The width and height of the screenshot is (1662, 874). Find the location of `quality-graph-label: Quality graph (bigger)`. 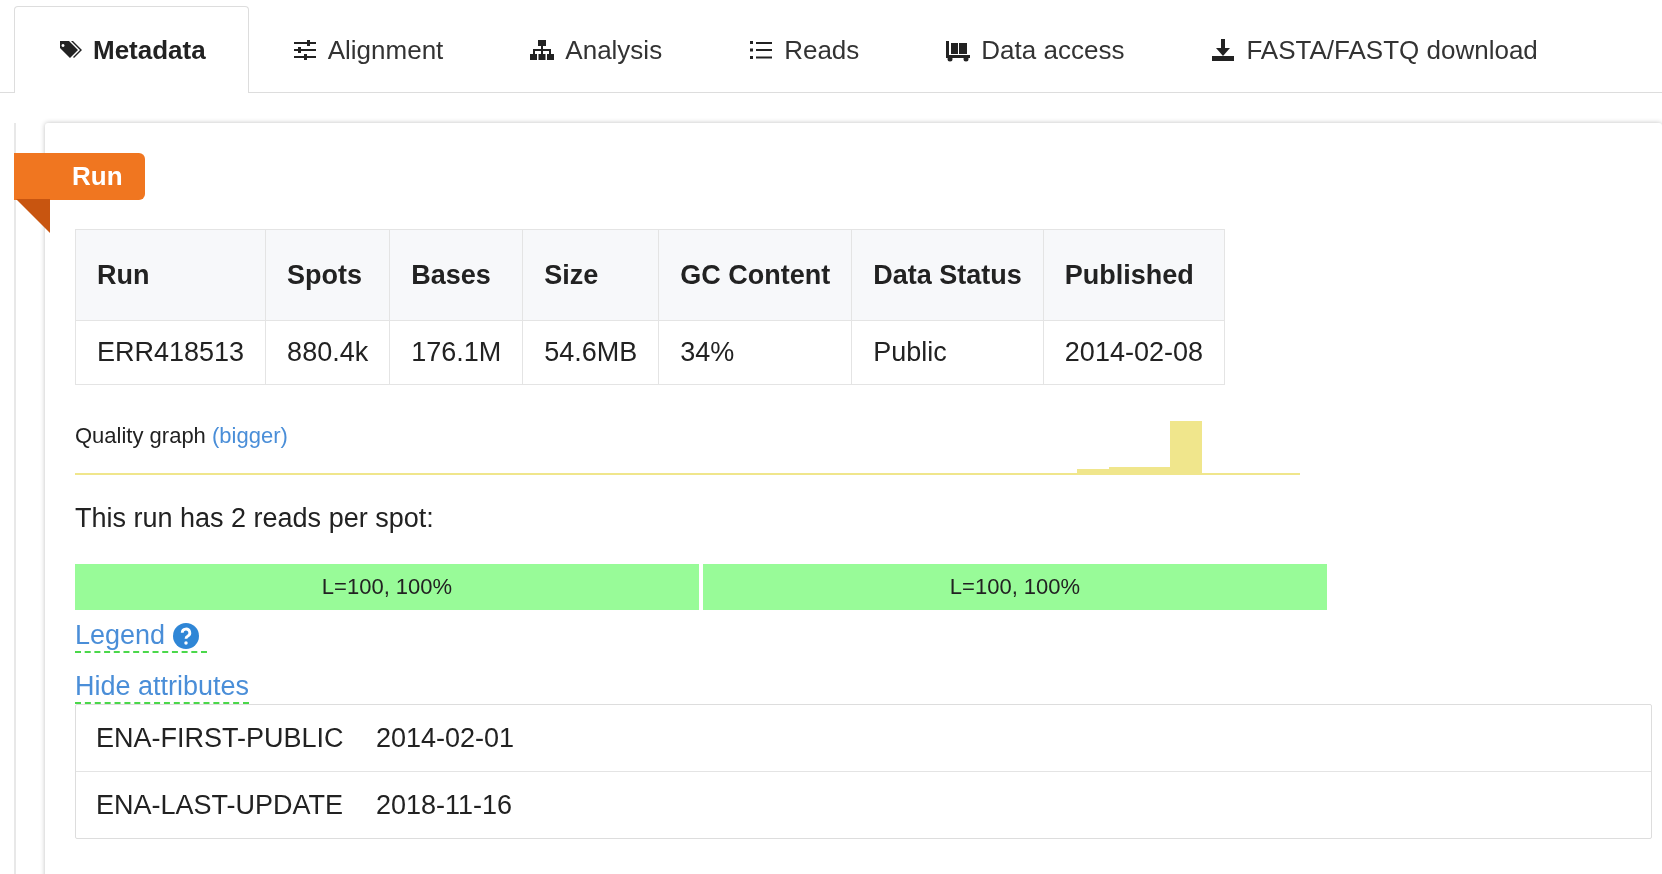

quality-graph-label: Quality graph (bigger) is located at coordinates (181, 436).